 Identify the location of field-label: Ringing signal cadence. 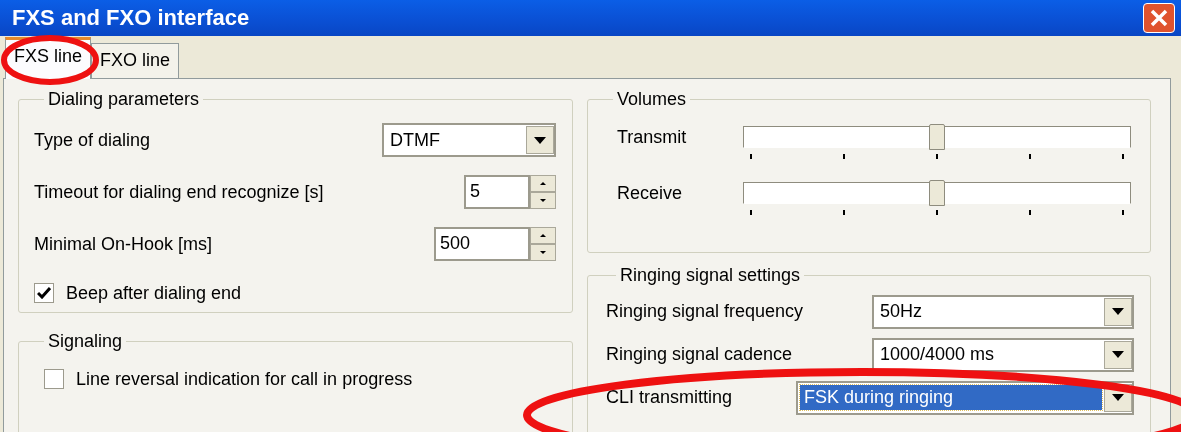
(699, 354).